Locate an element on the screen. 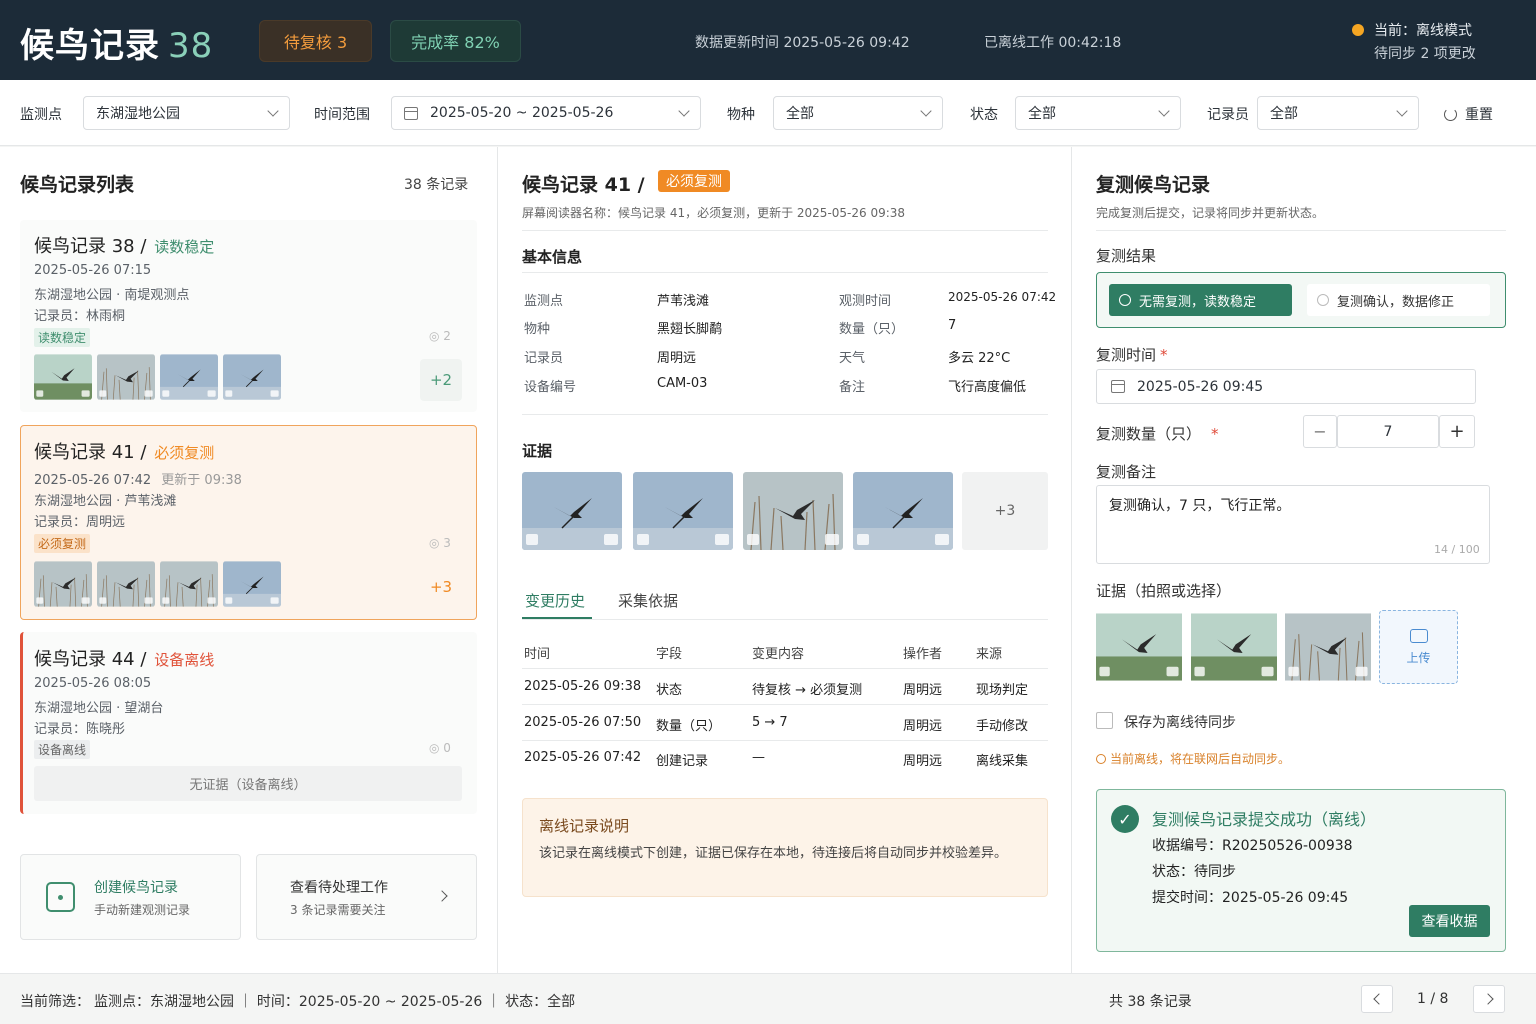 The height and width of the screenshot is (1024, 1536). basic-info-title: 基本信息 is located at coordinates (552, 257).